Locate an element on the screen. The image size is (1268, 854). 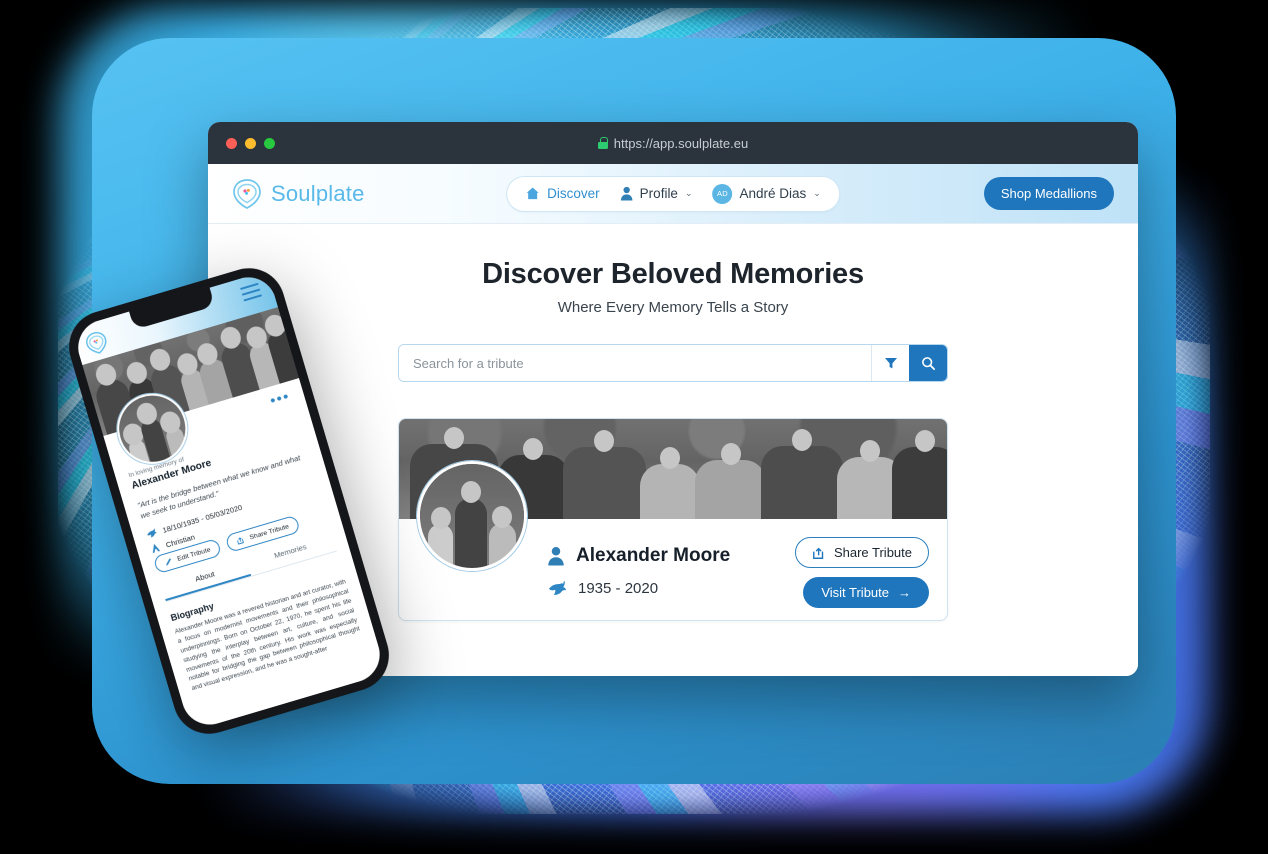
search-button is located at coordinates (928, 363).